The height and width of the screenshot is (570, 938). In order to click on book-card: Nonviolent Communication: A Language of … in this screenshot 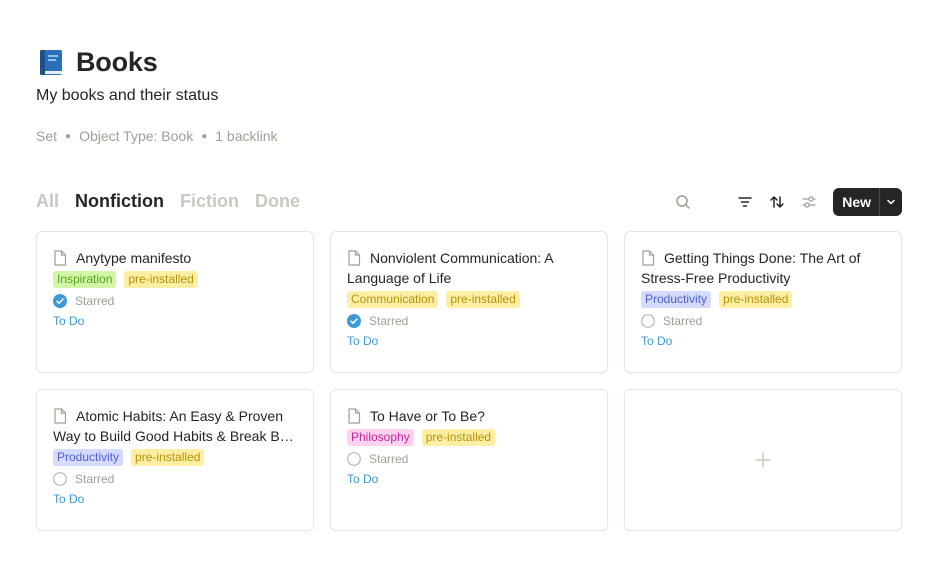, I will do `click(469, 302)`.